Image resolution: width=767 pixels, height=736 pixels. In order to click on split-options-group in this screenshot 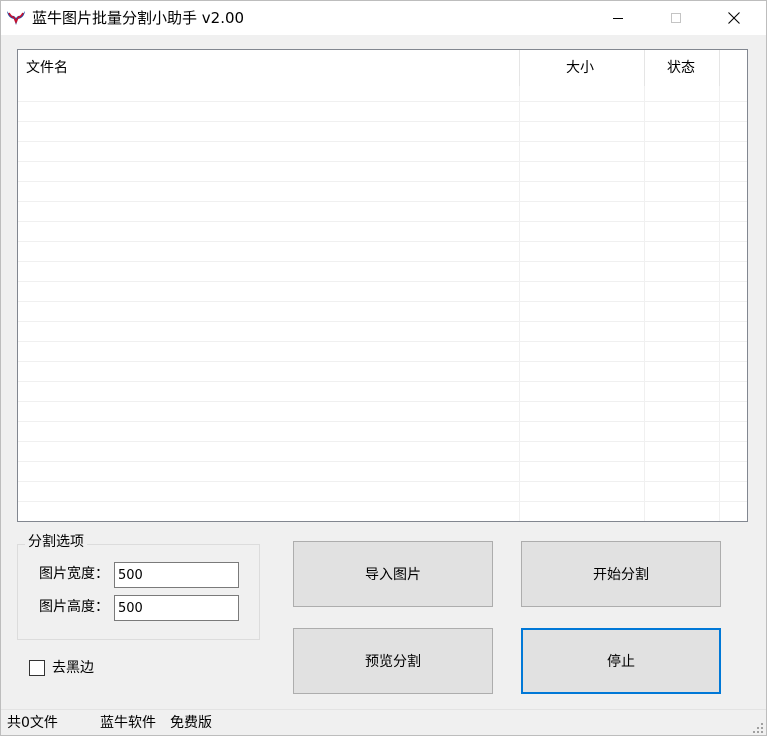, I will do `click(138, 592)`.